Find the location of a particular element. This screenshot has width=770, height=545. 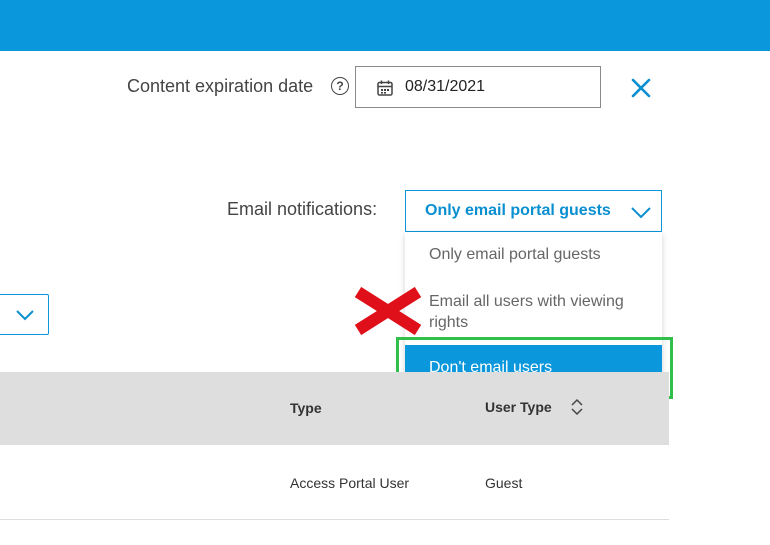

red-x-annotation is located at coordinates (388, 311).